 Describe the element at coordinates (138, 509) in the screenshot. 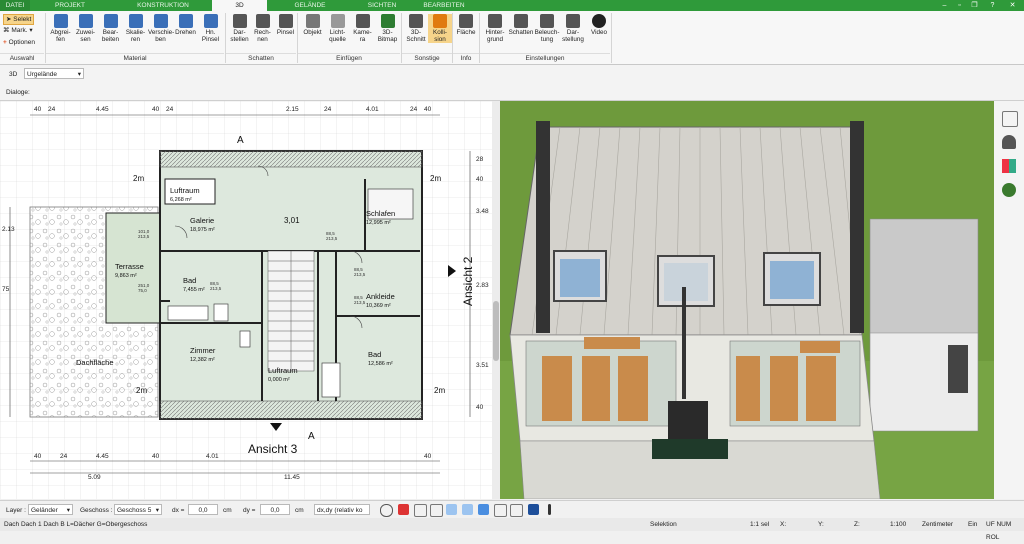

I see `geschoss-select: Geschoss 5 ▾` at that location.